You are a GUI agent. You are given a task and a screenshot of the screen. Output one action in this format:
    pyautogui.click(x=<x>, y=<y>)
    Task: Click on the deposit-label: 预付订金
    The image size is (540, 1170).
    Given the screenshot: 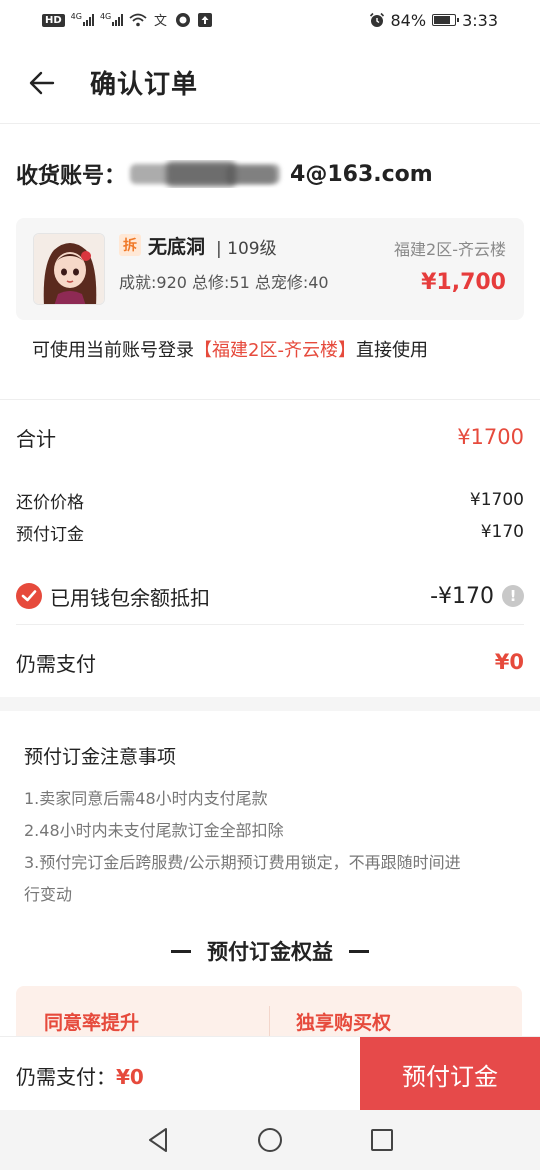 What is the action you would take?
    pyautogui.click(x=50, y=534)
    